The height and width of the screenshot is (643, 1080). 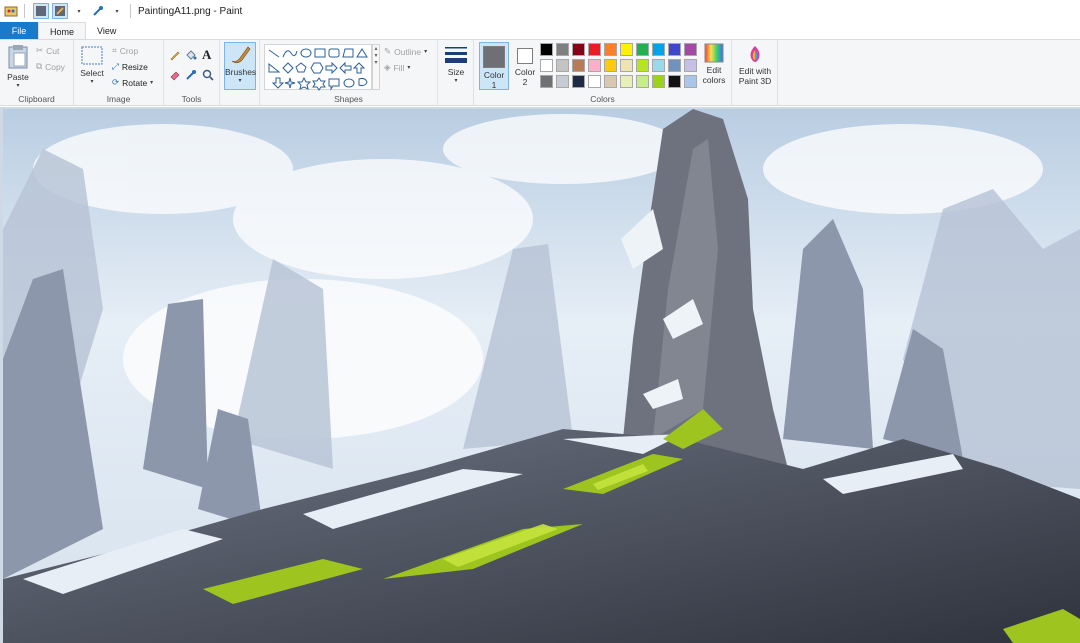 I want to click on color2-button: Color 2, so click(x=525, y=66).